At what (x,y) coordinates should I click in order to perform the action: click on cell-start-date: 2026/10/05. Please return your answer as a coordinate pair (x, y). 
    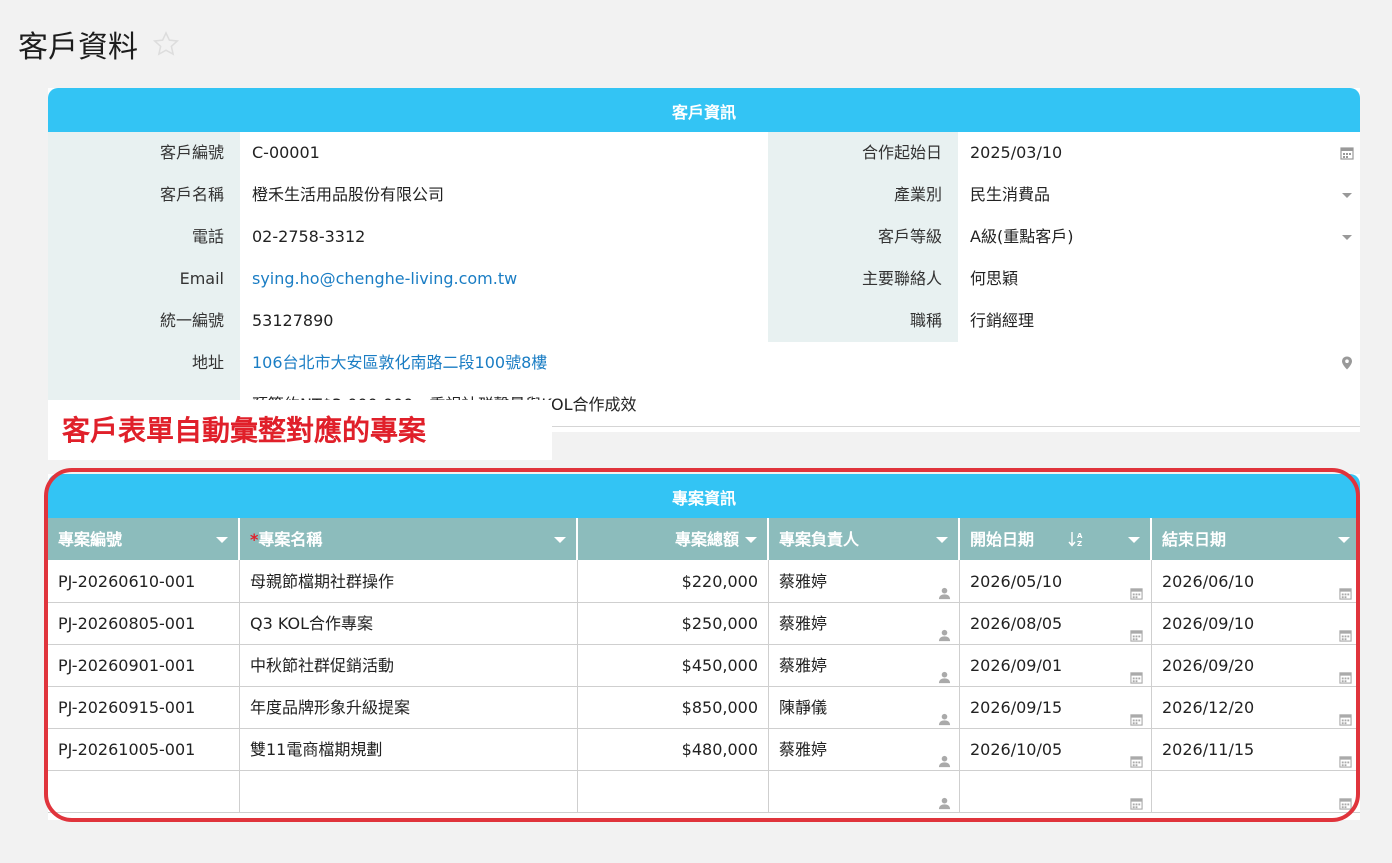
    Looking at the image, I should click on (1056, 749).